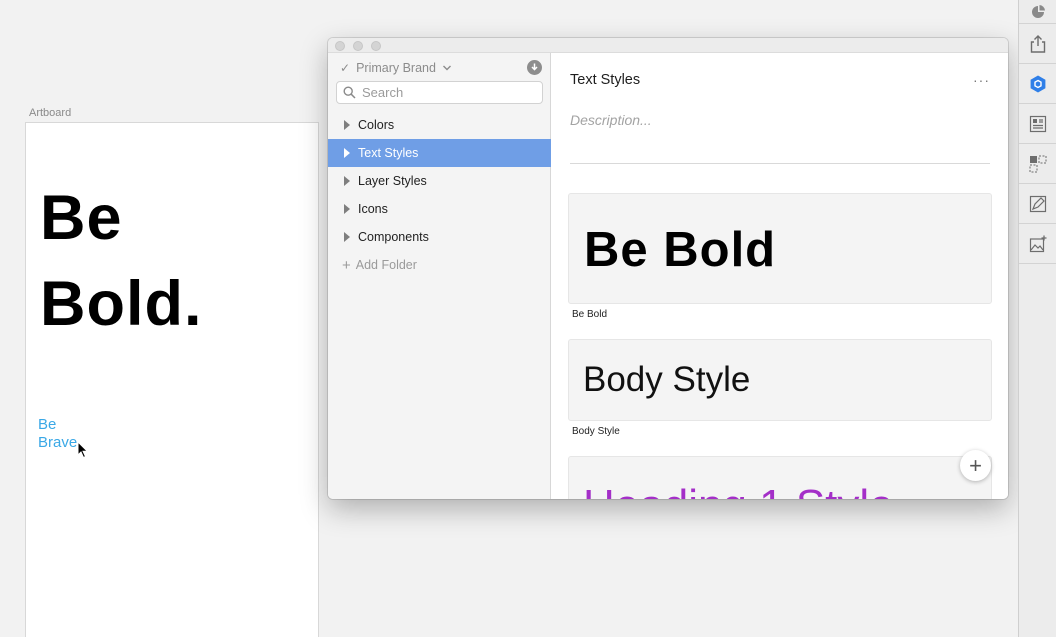  I want to click on more-options-button: ···, so click(981, 80).